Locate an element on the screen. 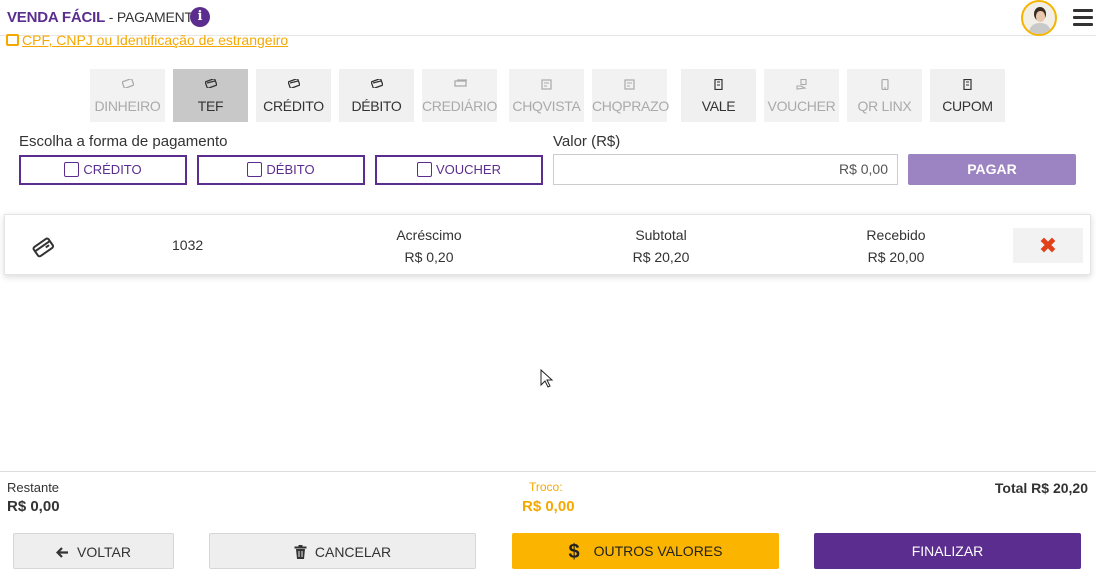 This screenshot has width=1096, height=574. remove-payment-button: ✖ is located at coordinates (1048, 245).